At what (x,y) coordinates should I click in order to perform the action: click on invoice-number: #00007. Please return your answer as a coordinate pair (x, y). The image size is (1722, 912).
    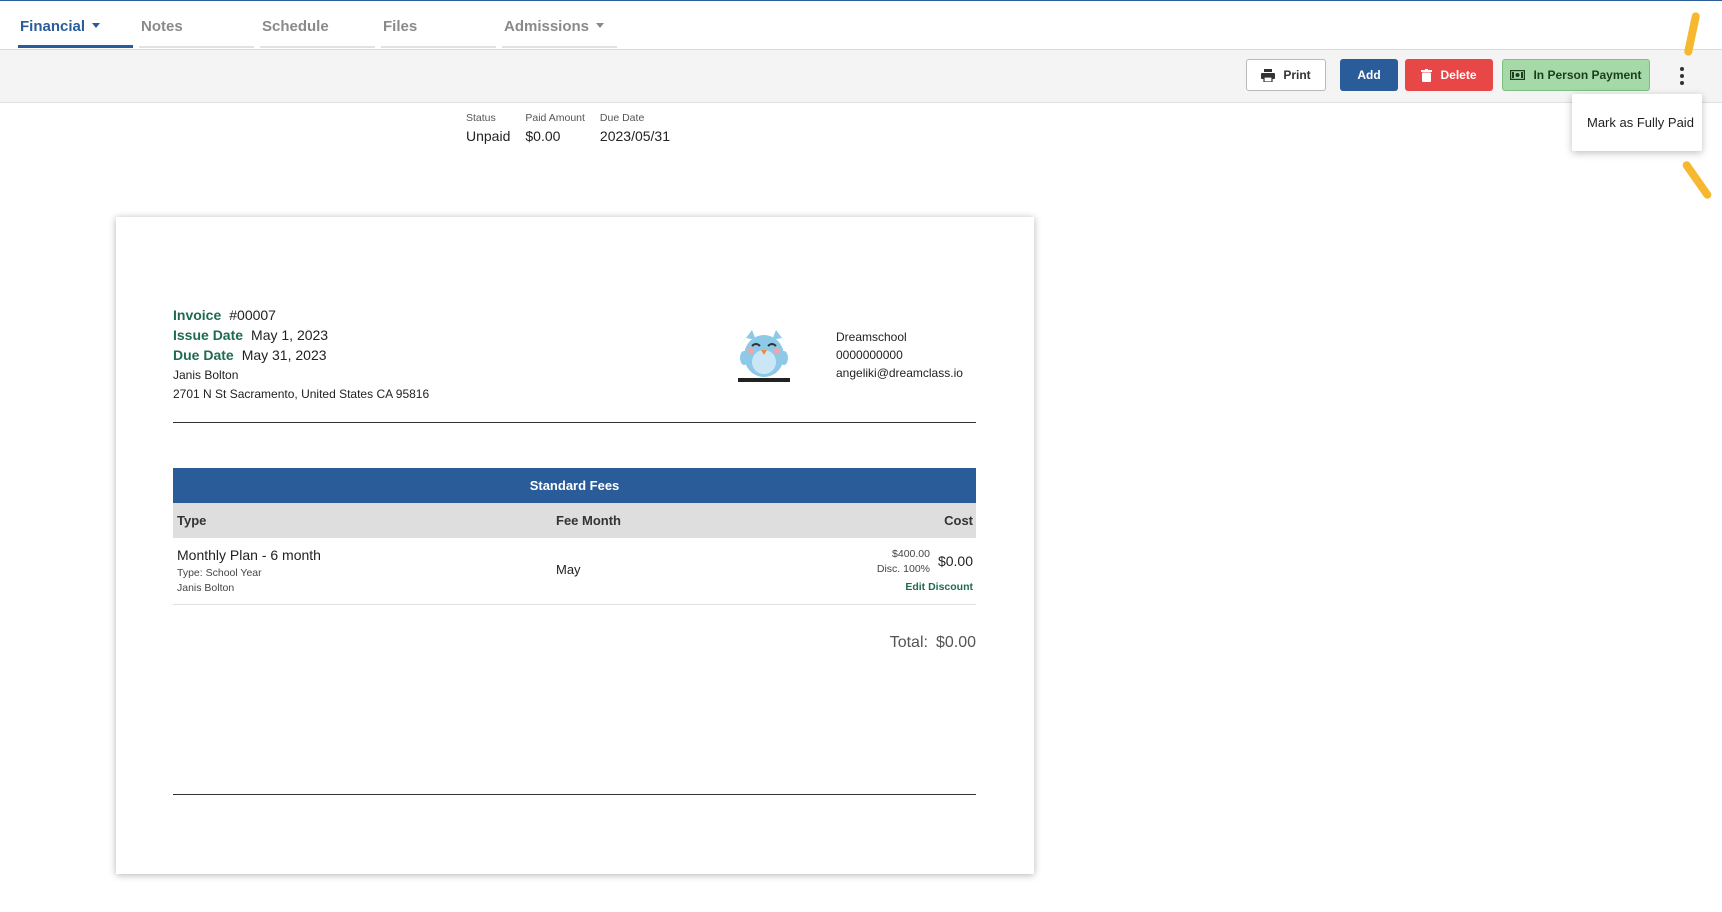
    Looking at the image, I should click on (252, 315).